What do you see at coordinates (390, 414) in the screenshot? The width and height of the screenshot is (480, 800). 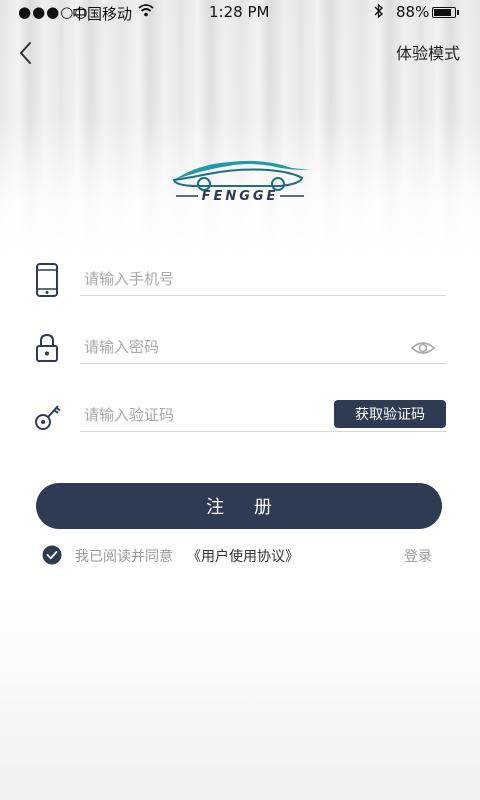 I see `get-code-button: 获取验证码` at bounding box center [390, 414].